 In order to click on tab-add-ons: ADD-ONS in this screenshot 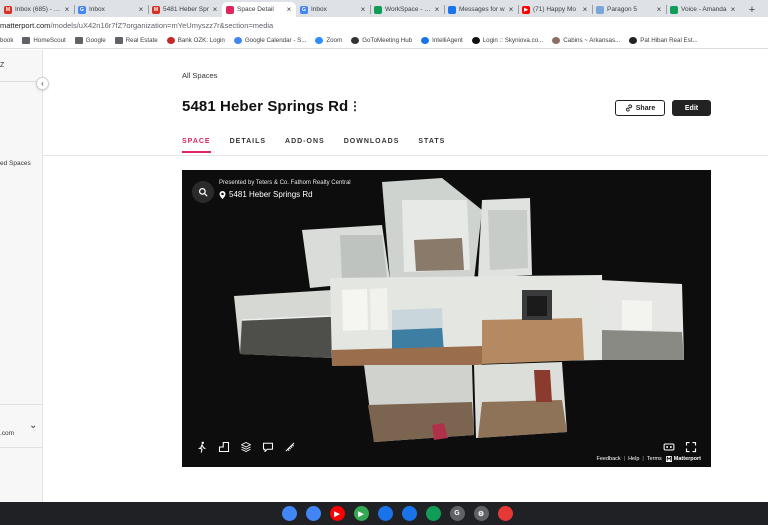, I will do `click(305, 141)`.